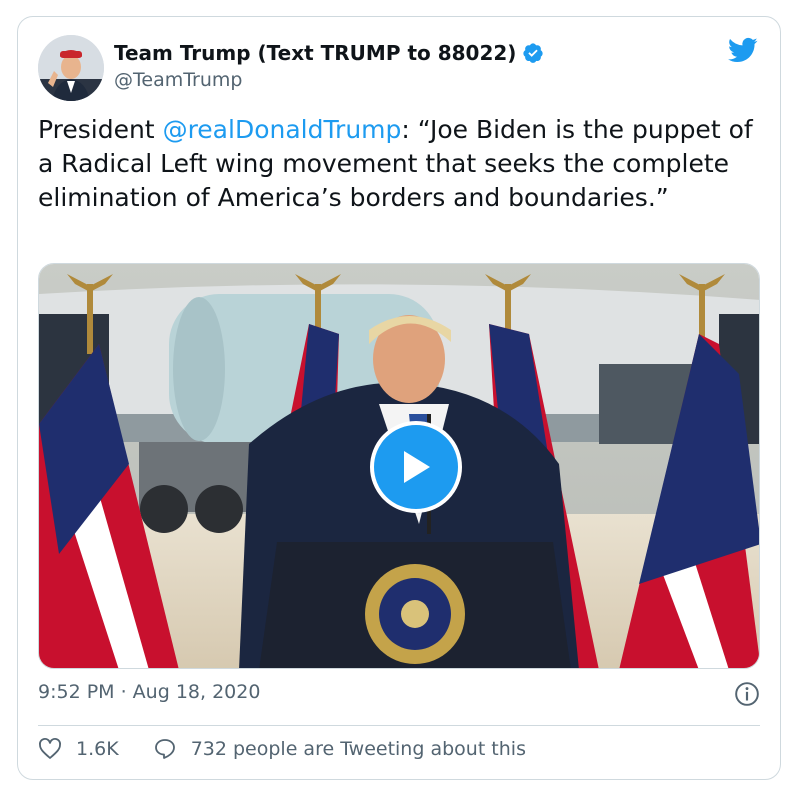 The width and height of the screenshot is (800, 800). Describe the element at coordinates (315, 53) in the screenshot. I see `author-display-name: Team Trump (Text TRUMP to 88022)` at that location.